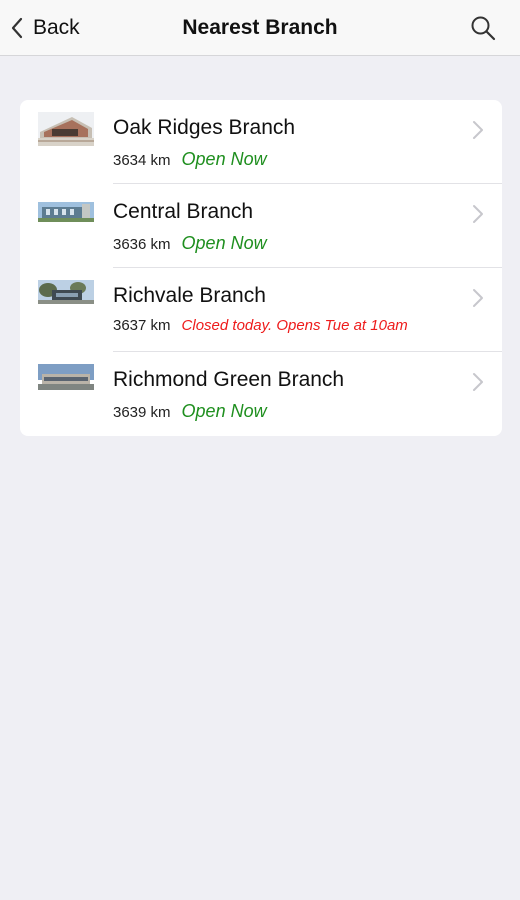 This screenshot has width=520, height=900. Describe the element at coordinates (261, 142) in the screenshot. I see `branch-row-oak-ridges: Oak Ridges Branch 3634 km Open Now` at that location.